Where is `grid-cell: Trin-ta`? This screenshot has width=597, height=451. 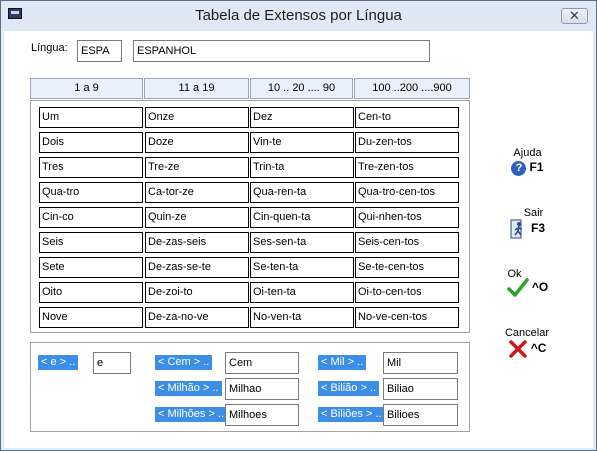
grid-cell: Trin-ta is located at coordinates (302, 167).